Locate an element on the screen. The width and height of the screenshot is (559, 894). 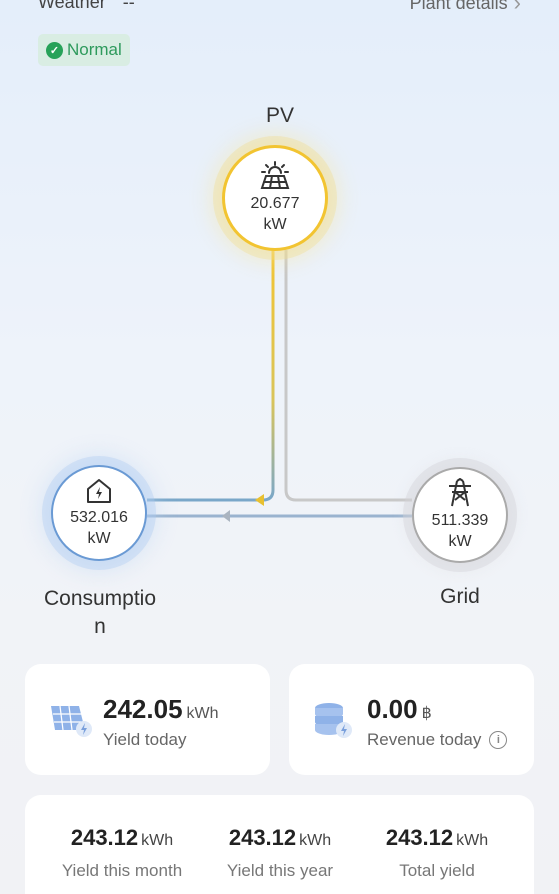
yield-year-unit: kWh is located at coordinates (315, 840).